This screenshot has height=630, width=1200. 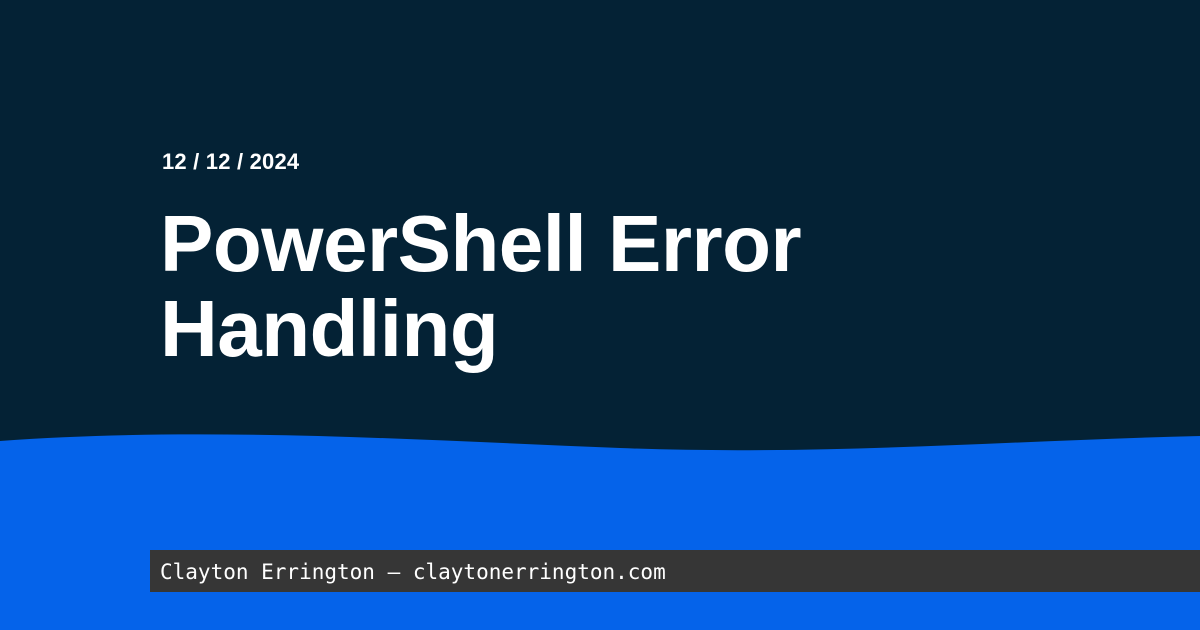 I want to click on page-title: PowerShell Error Handling, so click(x=481, y=286).